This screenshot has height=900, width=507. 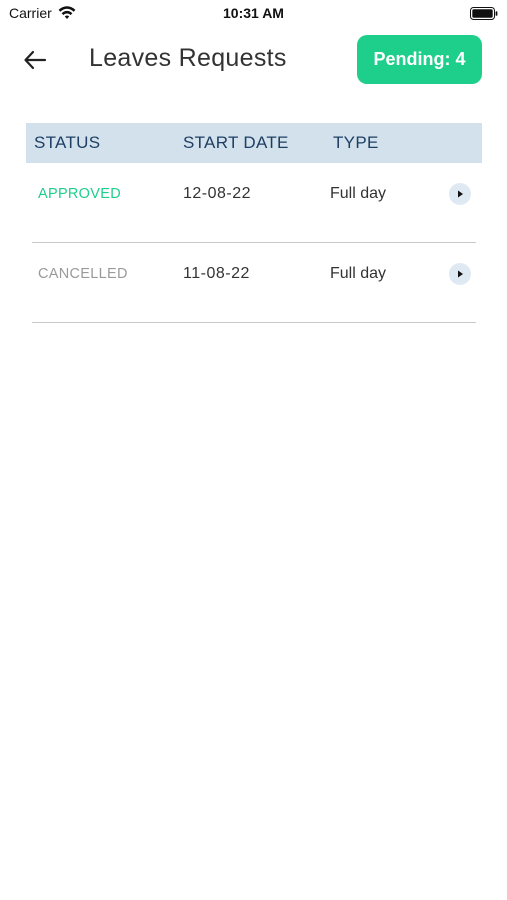 I want to click on status-cancelled: CANCELLED, so click(x=83, y=274).